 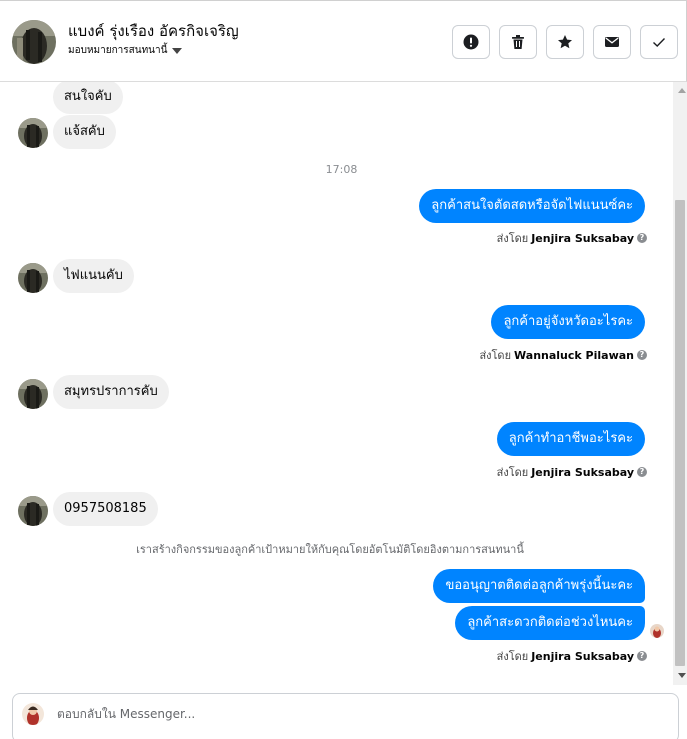 I want to click on outgoing-message: ขออนุญาตติดต่อลูกค้าพรุ่งนี้นะคะ, so click(x=539, y=586).